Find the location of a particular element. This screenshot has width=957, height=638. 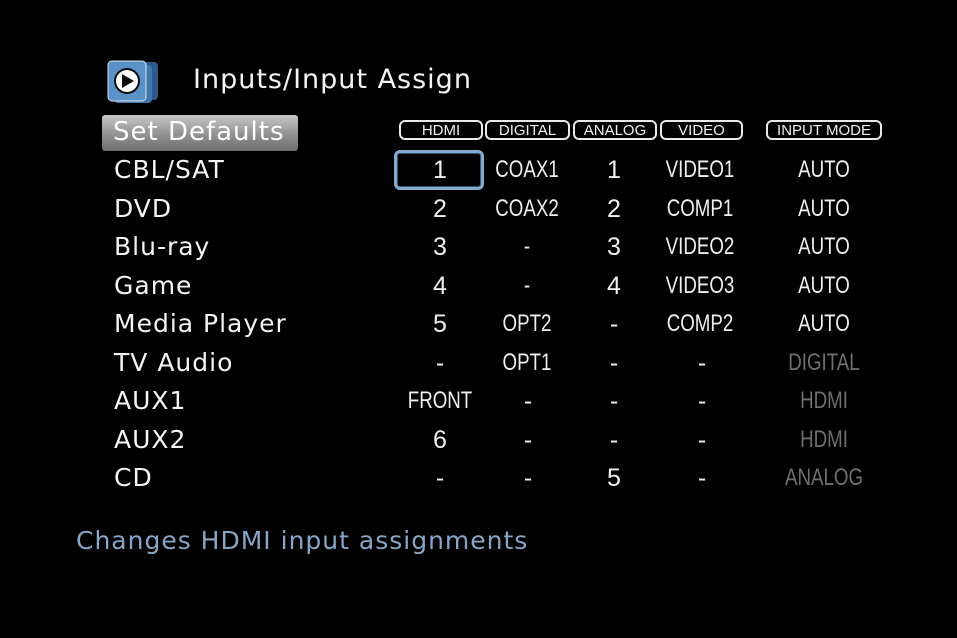

row-label-aux1: AUX1 is located at coordinates (150, 401).